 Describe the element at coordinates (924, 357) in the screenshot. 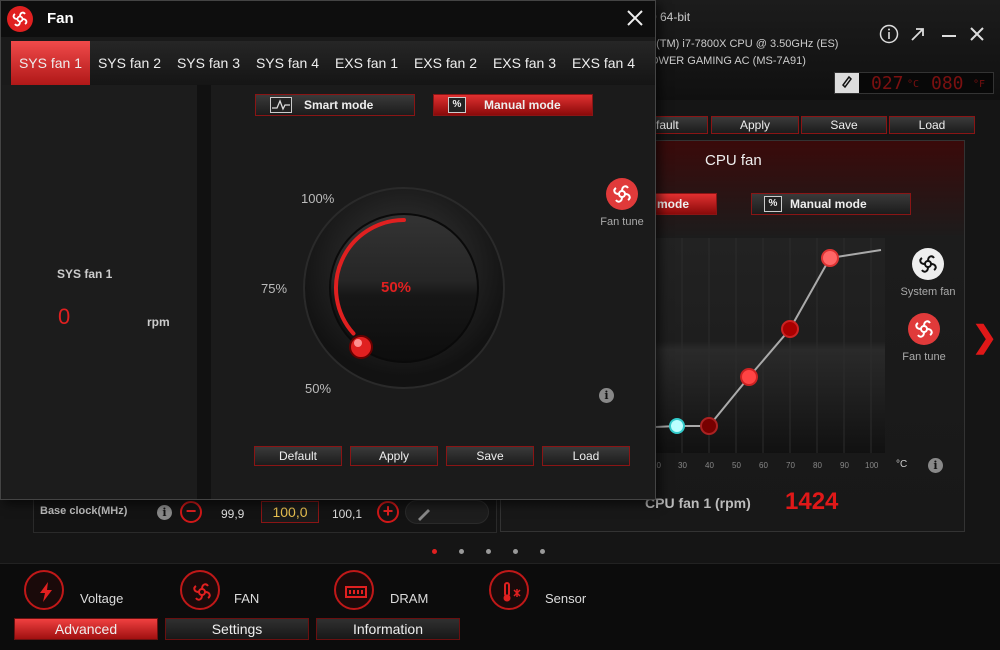

I see `main-fan-tune-label: Fan tune` at that location.